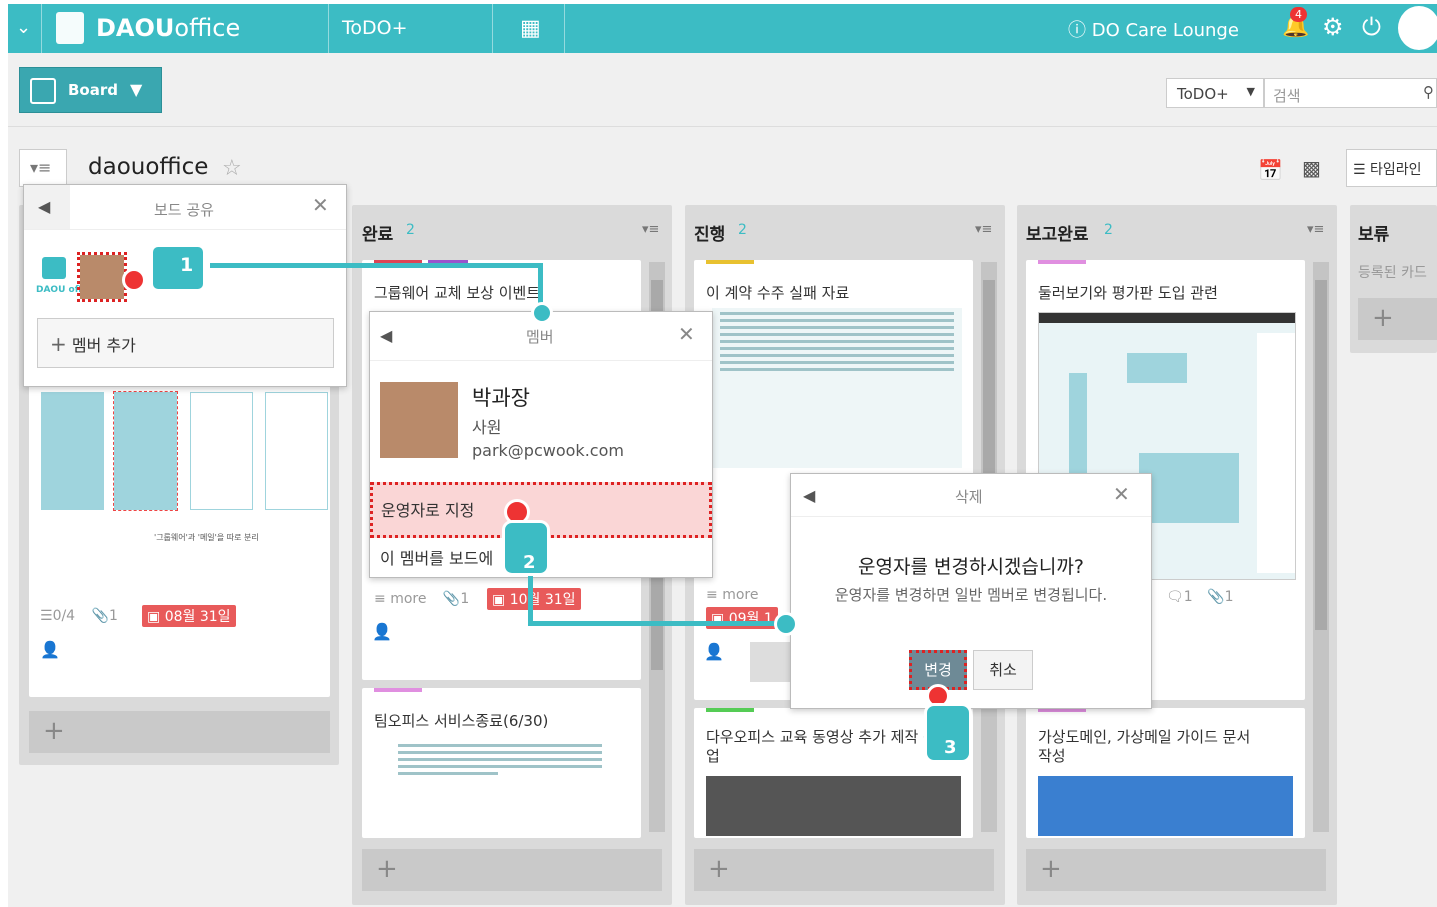  I want to click on header-divider, so click(541, 360).